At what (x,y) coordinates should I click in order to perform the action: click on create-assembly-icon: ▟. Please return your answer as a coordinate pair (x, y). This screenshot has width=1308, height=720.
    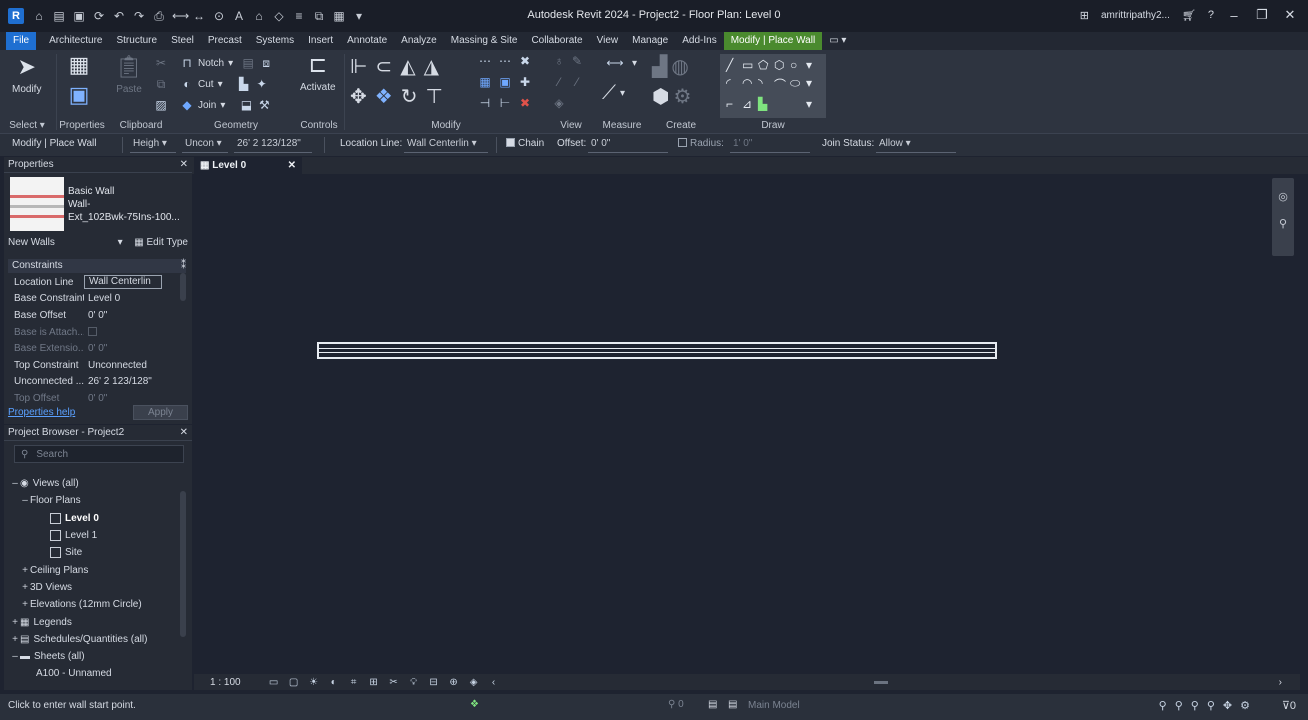
    Looking at the image, I should click on (659, 66).